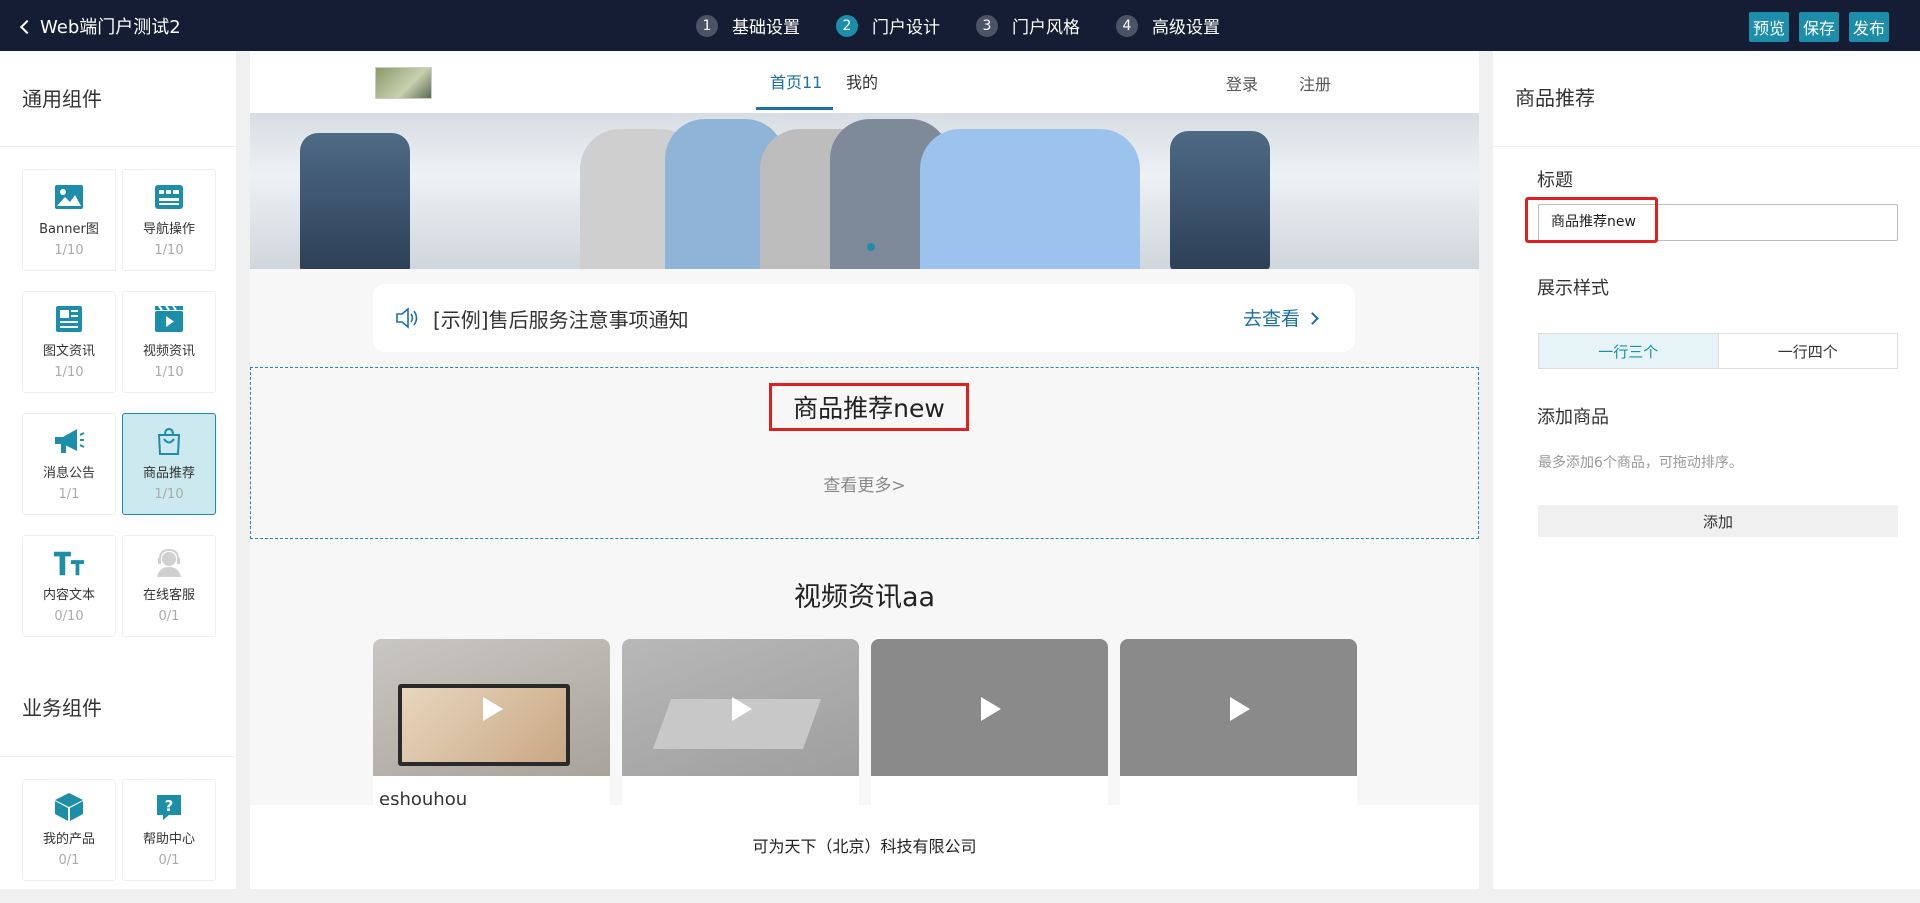  Describe the element at coordinates (491, 729) in the screenshot. I see `video-card: eshouhou` at that location.